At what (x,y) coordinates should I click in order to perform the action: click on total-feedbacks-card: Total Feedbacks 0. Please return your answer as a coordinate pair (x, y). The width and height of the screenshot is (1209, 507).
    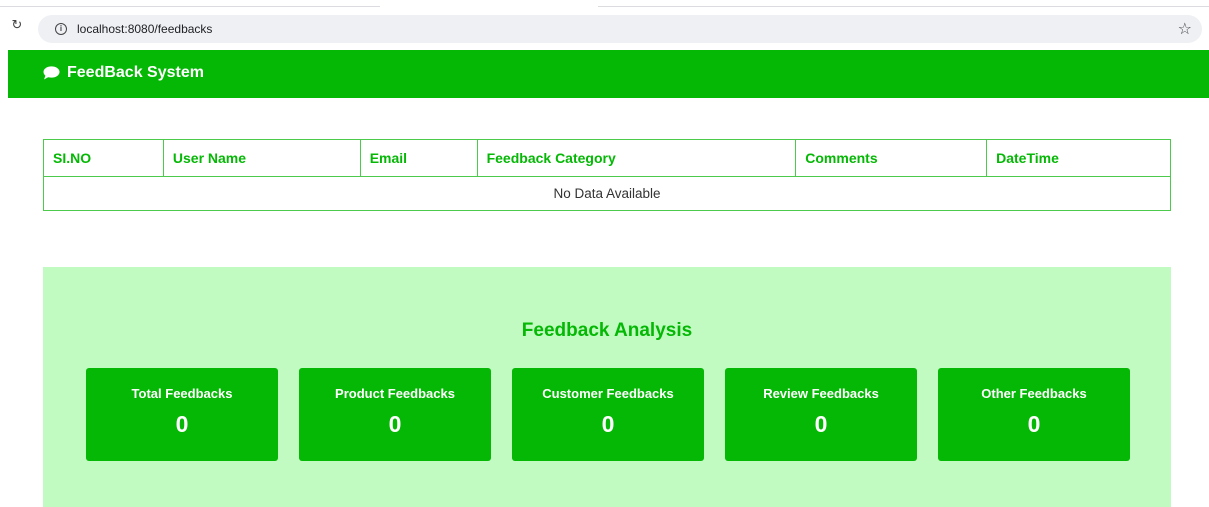
    Looking at the image, I should click on (182, 414).